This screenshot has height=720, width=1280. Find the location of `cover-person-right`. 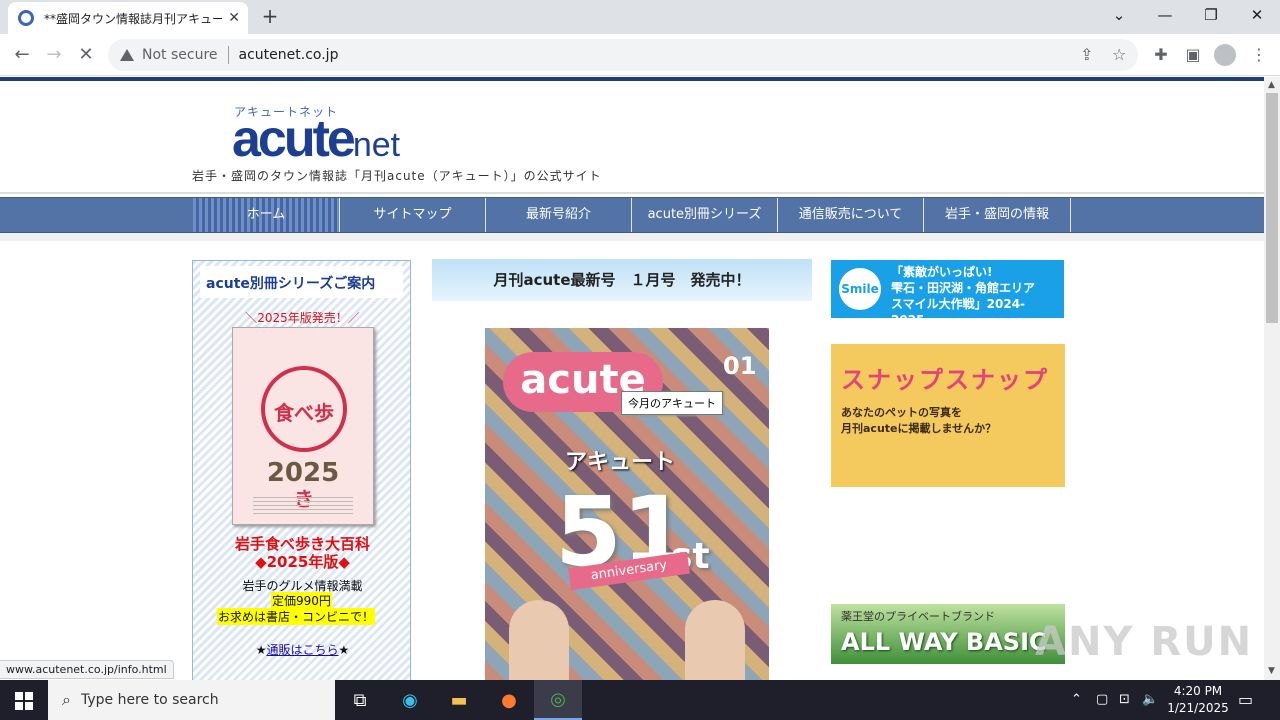

cover-person-right is located at coordinates (715, 640).